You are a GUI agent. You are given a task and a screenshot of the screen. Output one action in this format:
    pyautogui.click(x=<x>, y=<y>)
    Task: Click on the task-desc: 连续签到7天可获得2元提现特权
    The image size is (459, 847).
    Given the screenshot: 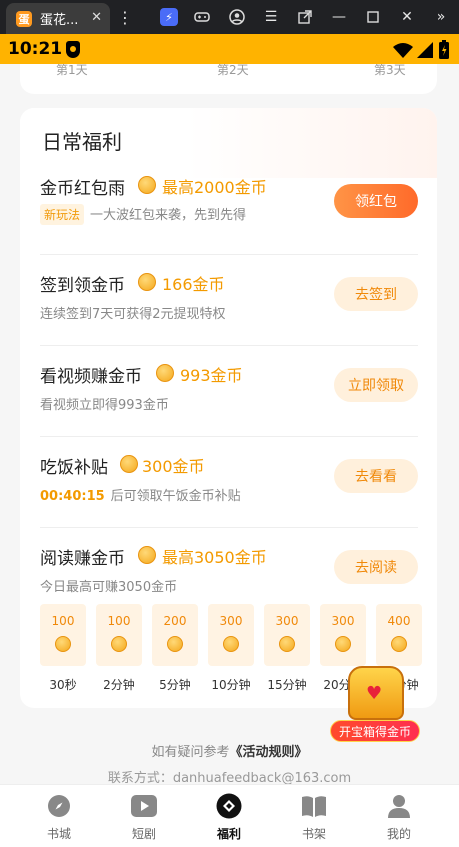 What is the action you would take?
    pyautogui.click(x=133, y=314)
    